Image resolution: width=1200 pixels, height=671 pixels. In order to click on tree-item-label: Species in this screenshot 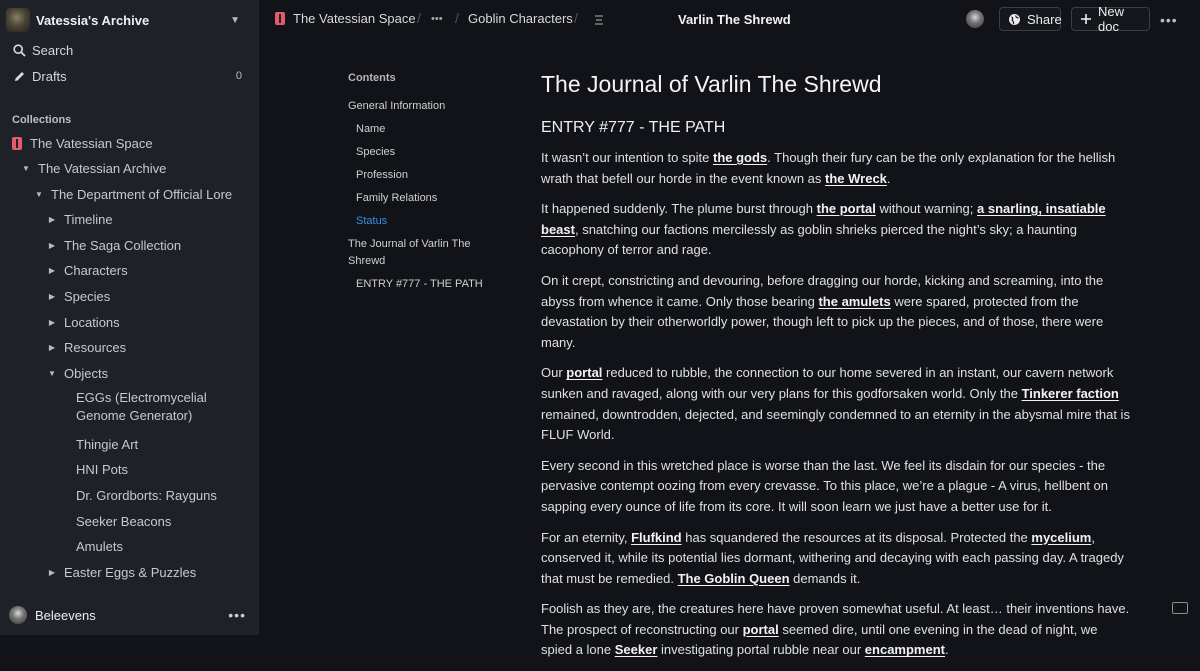, I will do `click(87, 296)`.